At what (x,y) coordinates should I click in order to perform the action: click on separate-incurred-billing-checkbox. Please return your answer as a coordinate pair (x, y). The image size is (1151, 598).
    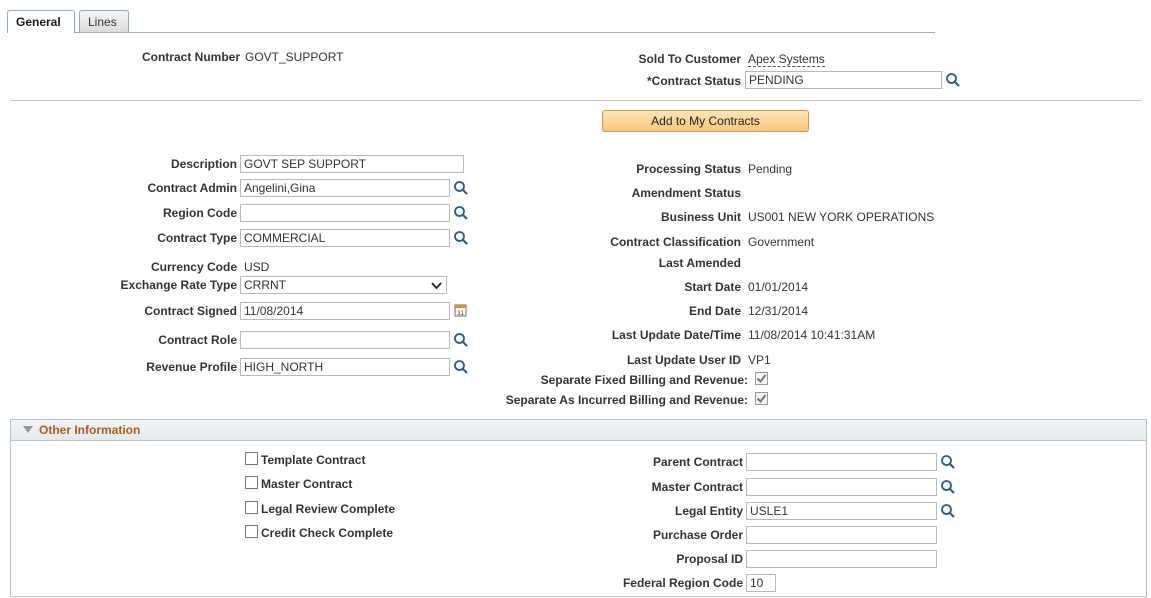
    Looking at the image, I should click on (761, 398).